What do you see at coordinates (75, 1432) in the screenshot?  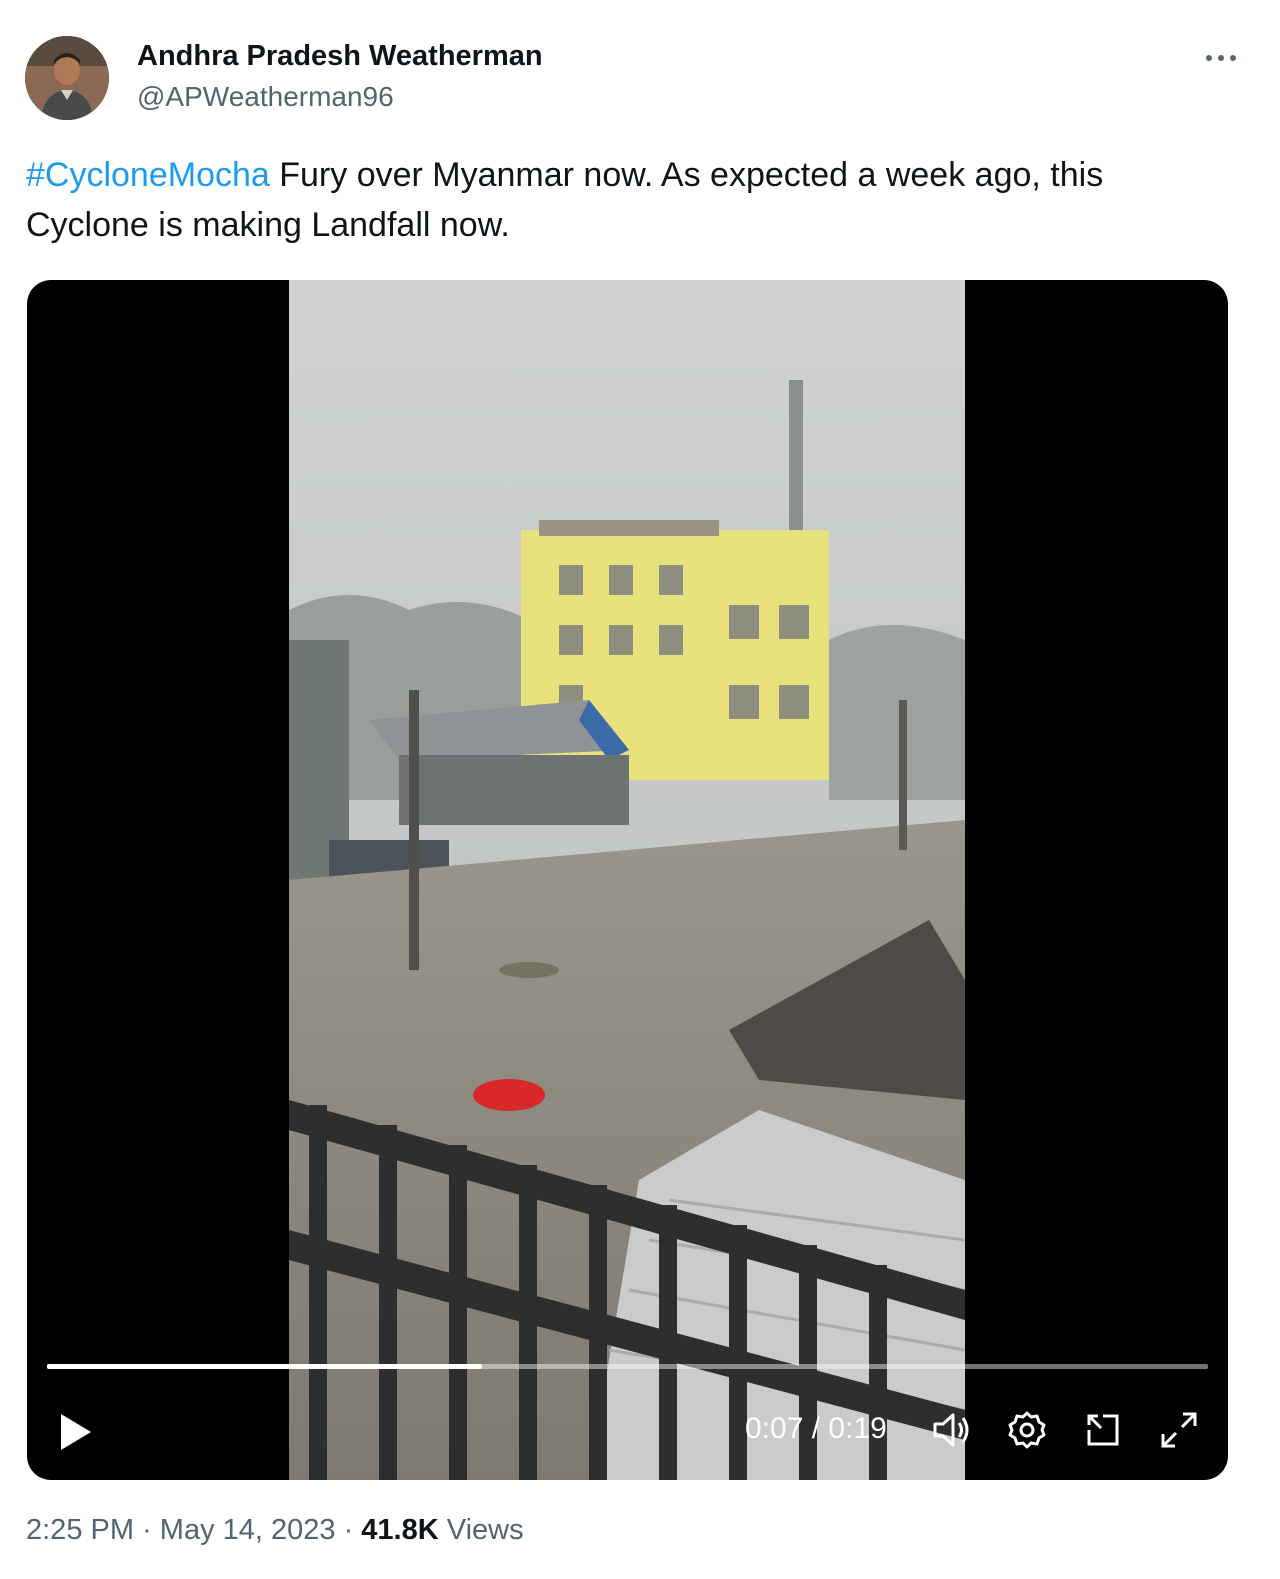 I see `play-icon` at bounding box center [75, 1432].